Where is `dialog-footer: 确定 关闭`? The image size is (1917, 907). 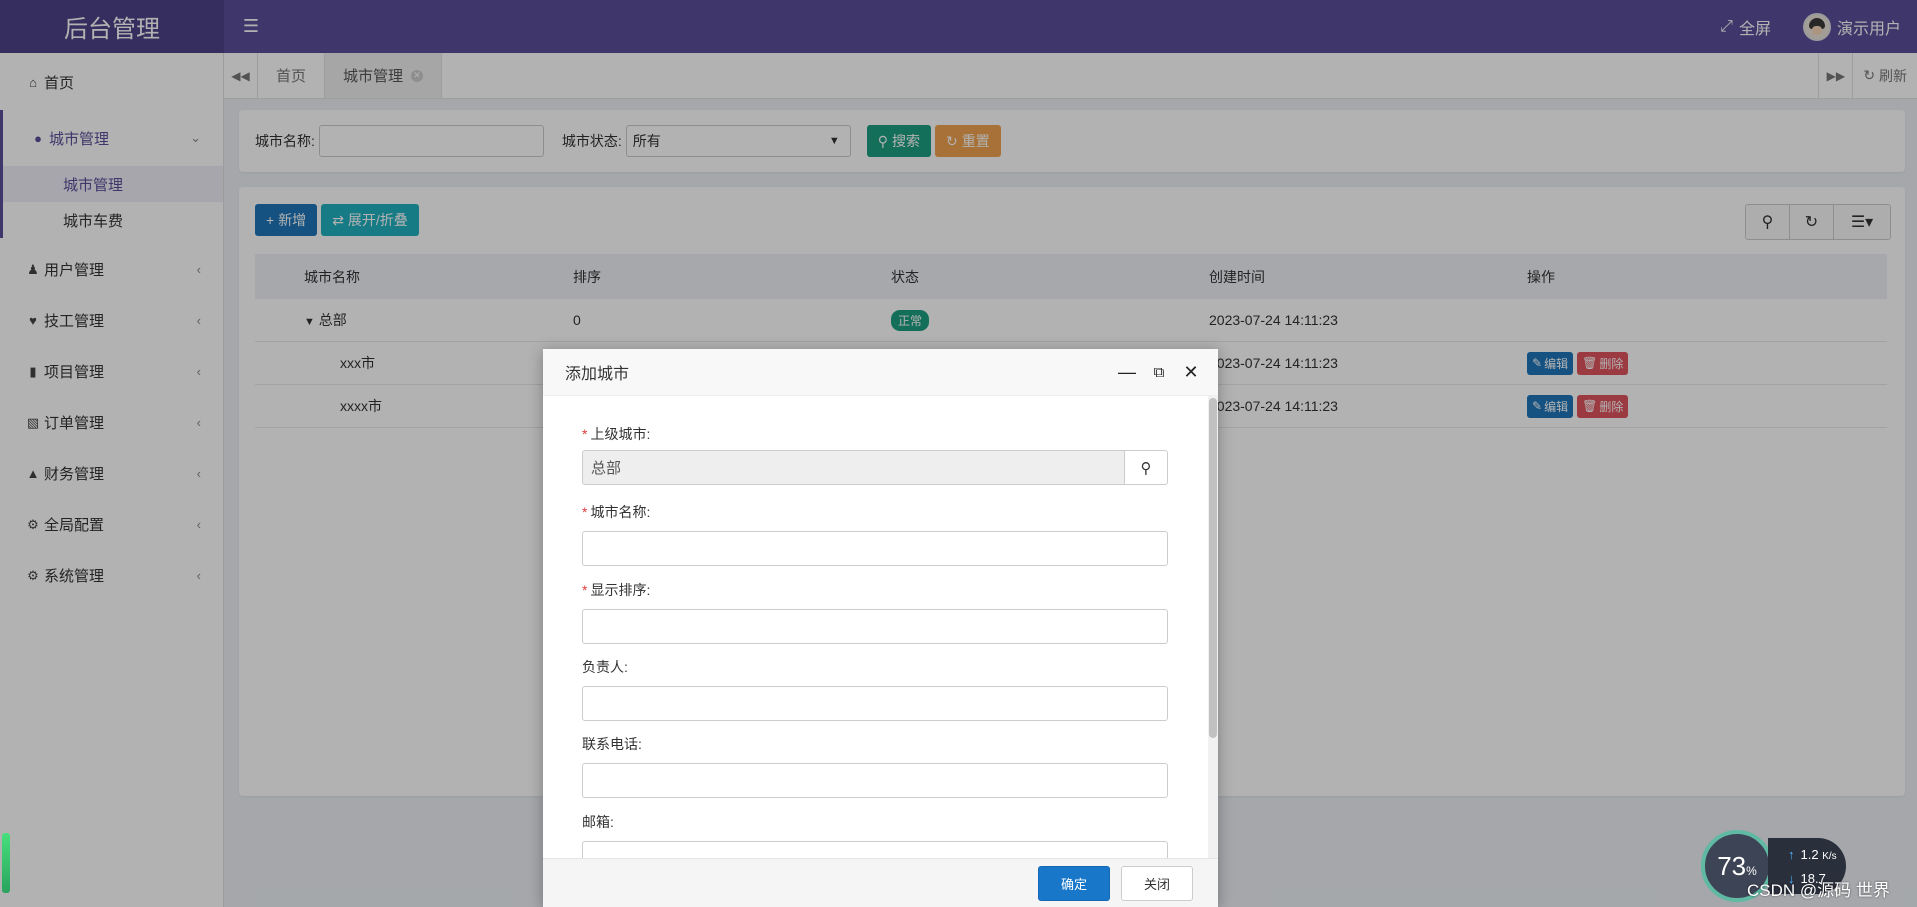 dialog-footer: 确定 关闭 is located at coordinates (880, 882).